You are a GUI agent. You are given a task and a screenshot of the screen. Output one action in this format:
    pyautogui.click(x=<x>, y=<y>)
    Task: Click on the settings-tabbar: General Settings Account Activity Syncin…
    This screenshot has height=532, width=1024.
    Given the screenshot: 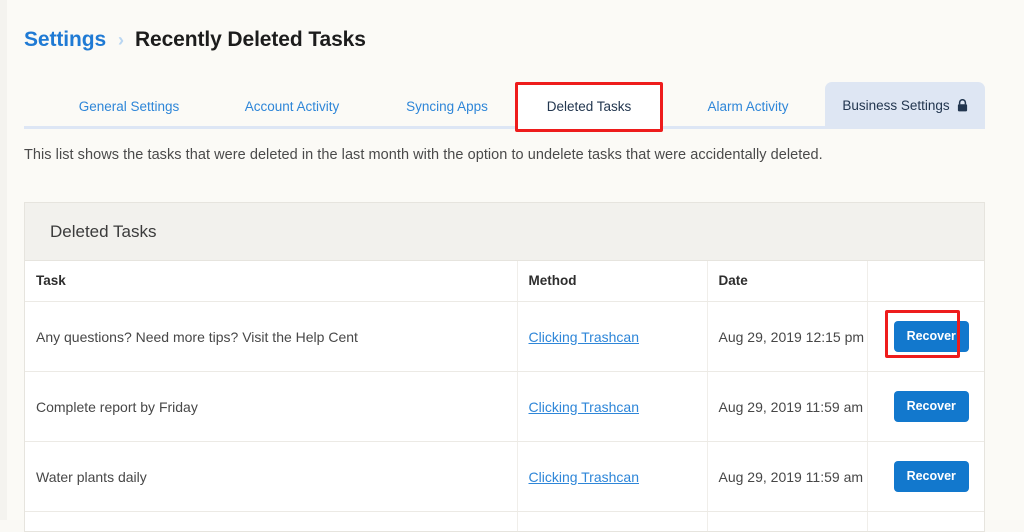 What is the action you would take?
    pyautogui.click(x=504, y=104)
    